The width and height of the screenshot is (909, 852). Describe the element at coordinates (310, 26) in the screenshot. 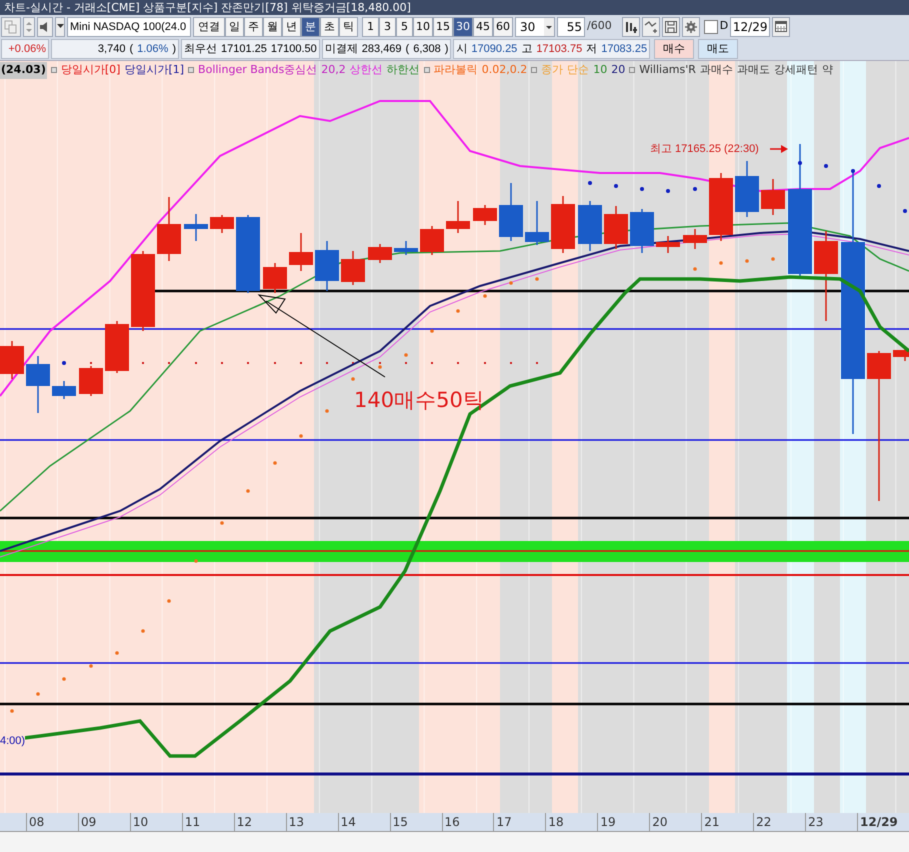

I see `toolbar-tab: 분` at that location.